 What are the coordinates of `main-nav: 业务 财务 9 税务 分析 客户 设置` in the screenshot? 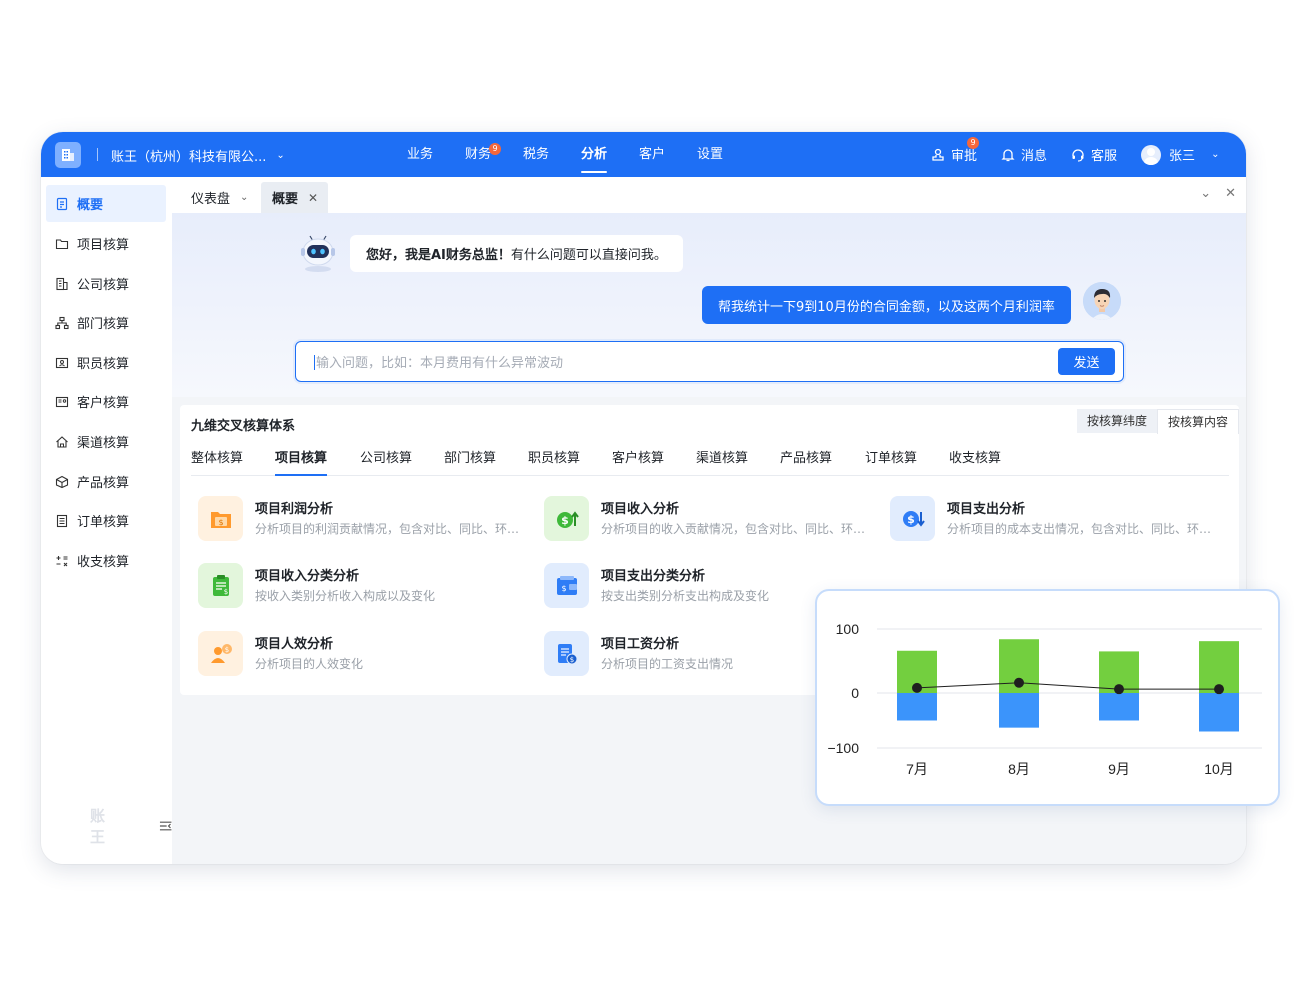 It's located at (565, 154).